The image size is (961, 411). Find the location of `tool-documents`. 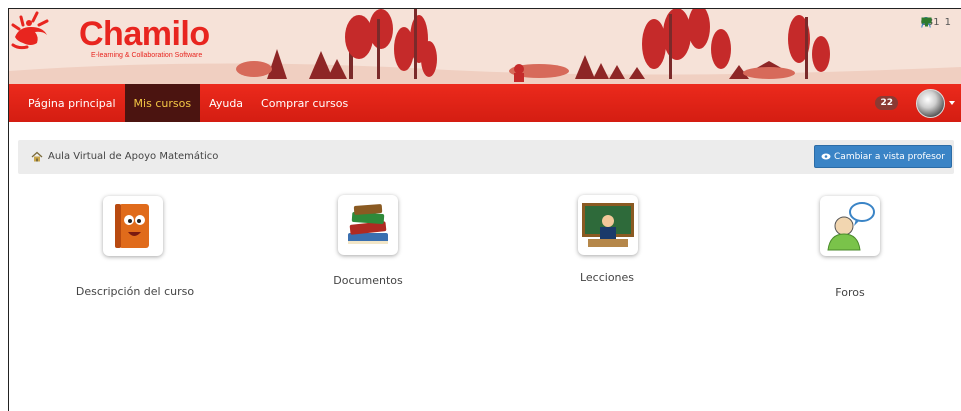

tool-documents is located at coordinates (368, 225).